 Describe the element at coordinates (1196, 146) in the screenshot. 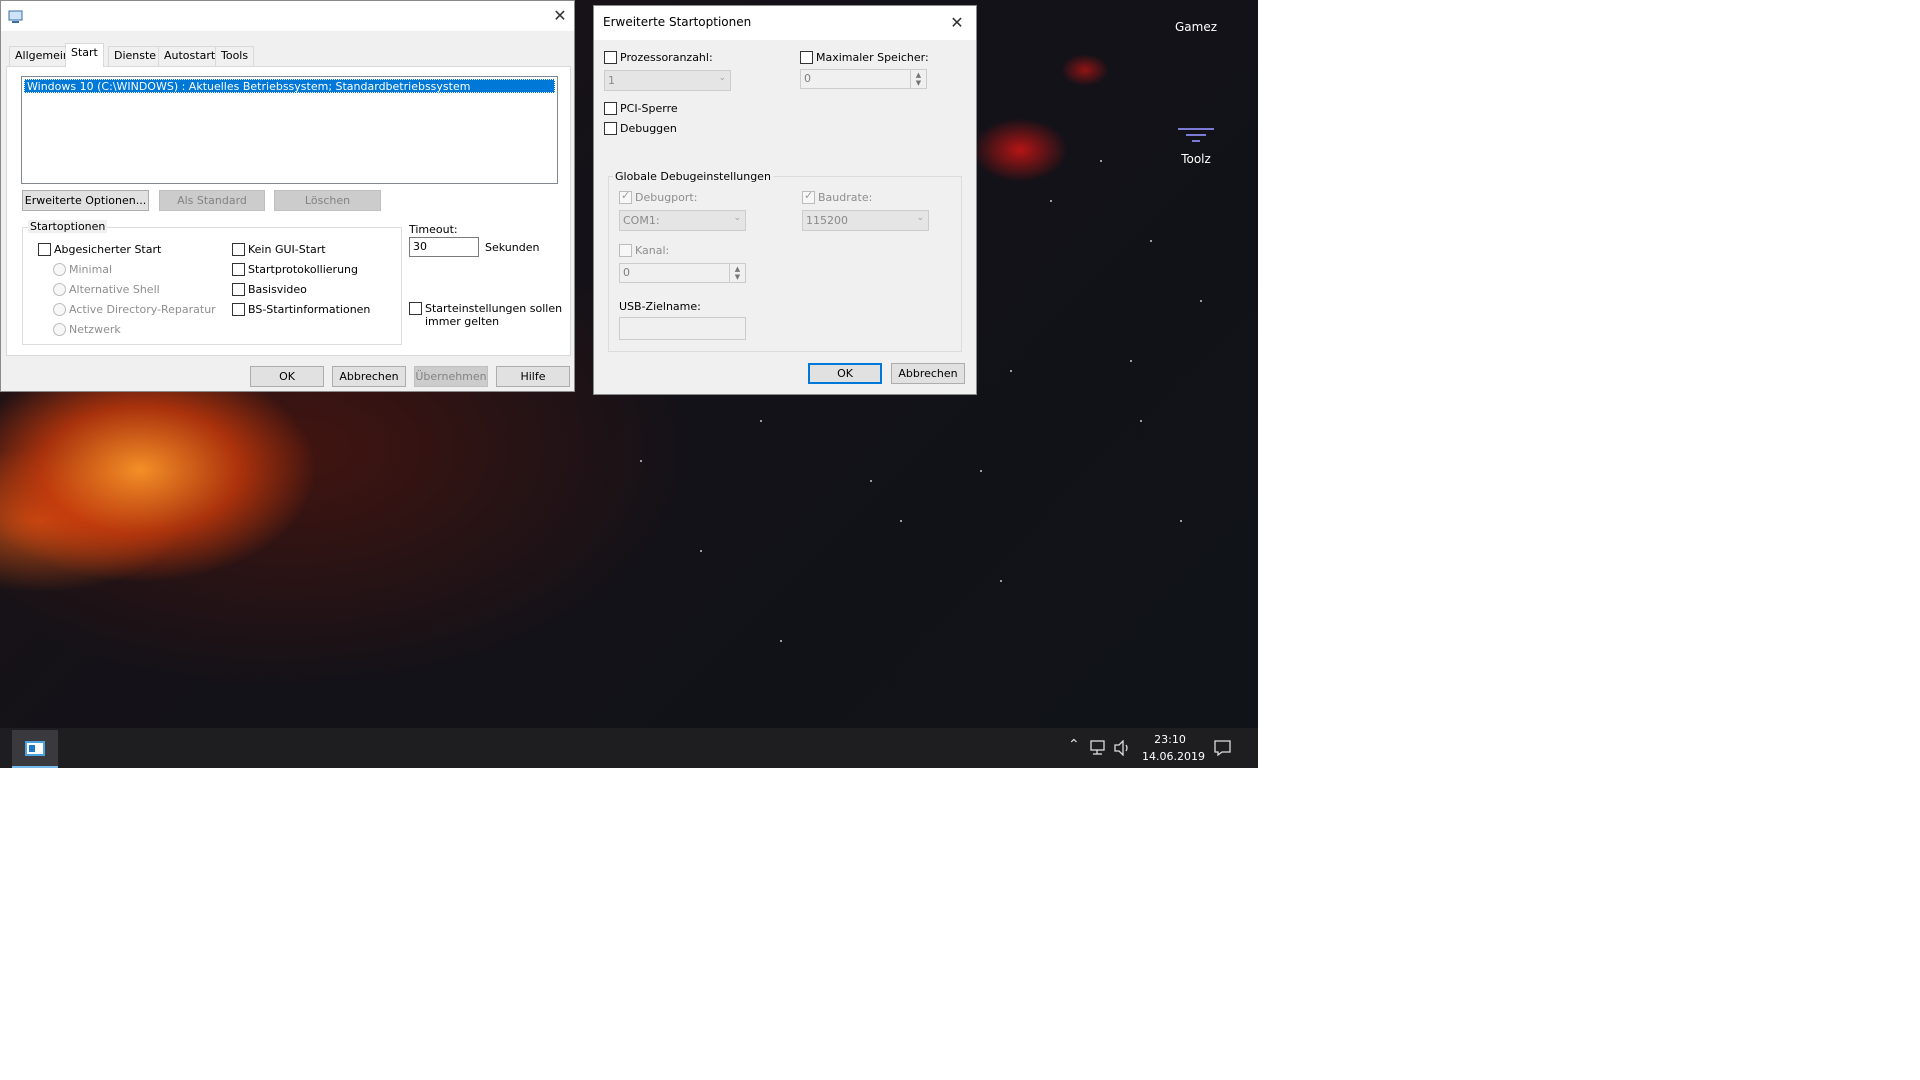

I see `desktop-icon-toolz: Toolz` at that location.